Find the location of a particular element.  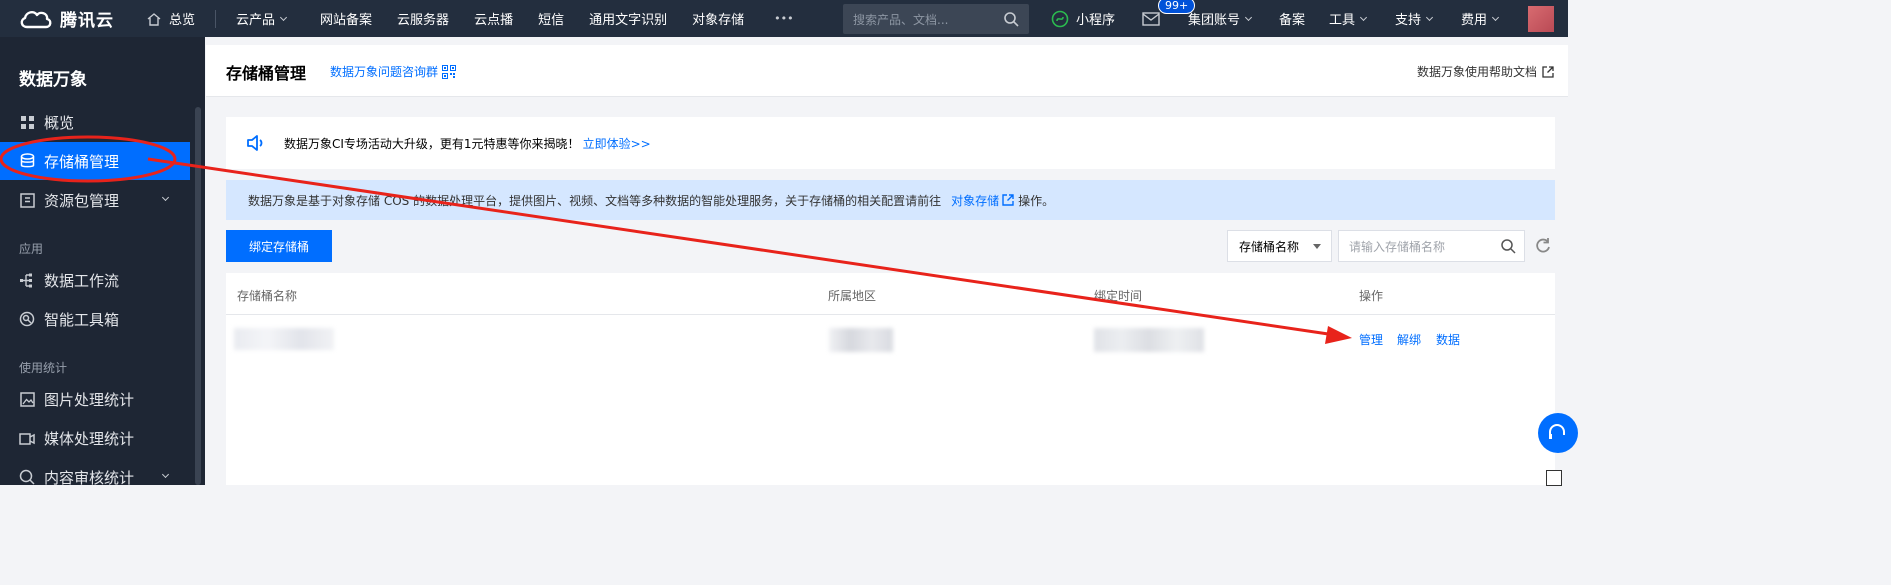

sidebar-item-media-stats: 媒体处理统计 is located at coordinates (95, 438).